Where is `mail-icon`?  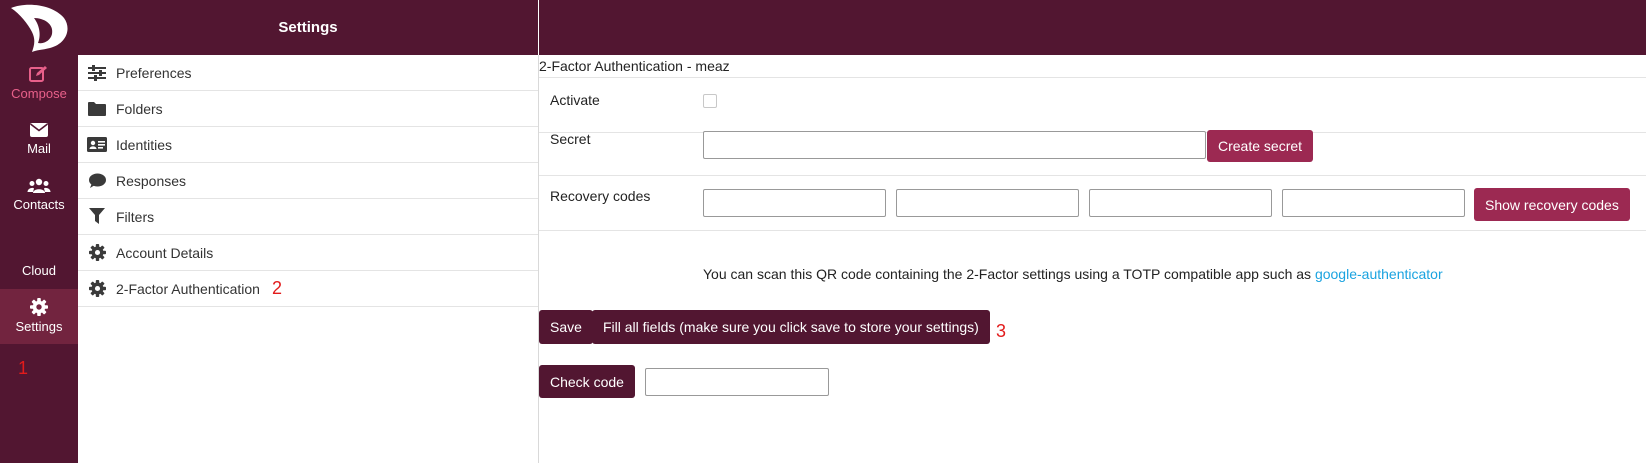 mail-icon is located at coordinates (39, 130).